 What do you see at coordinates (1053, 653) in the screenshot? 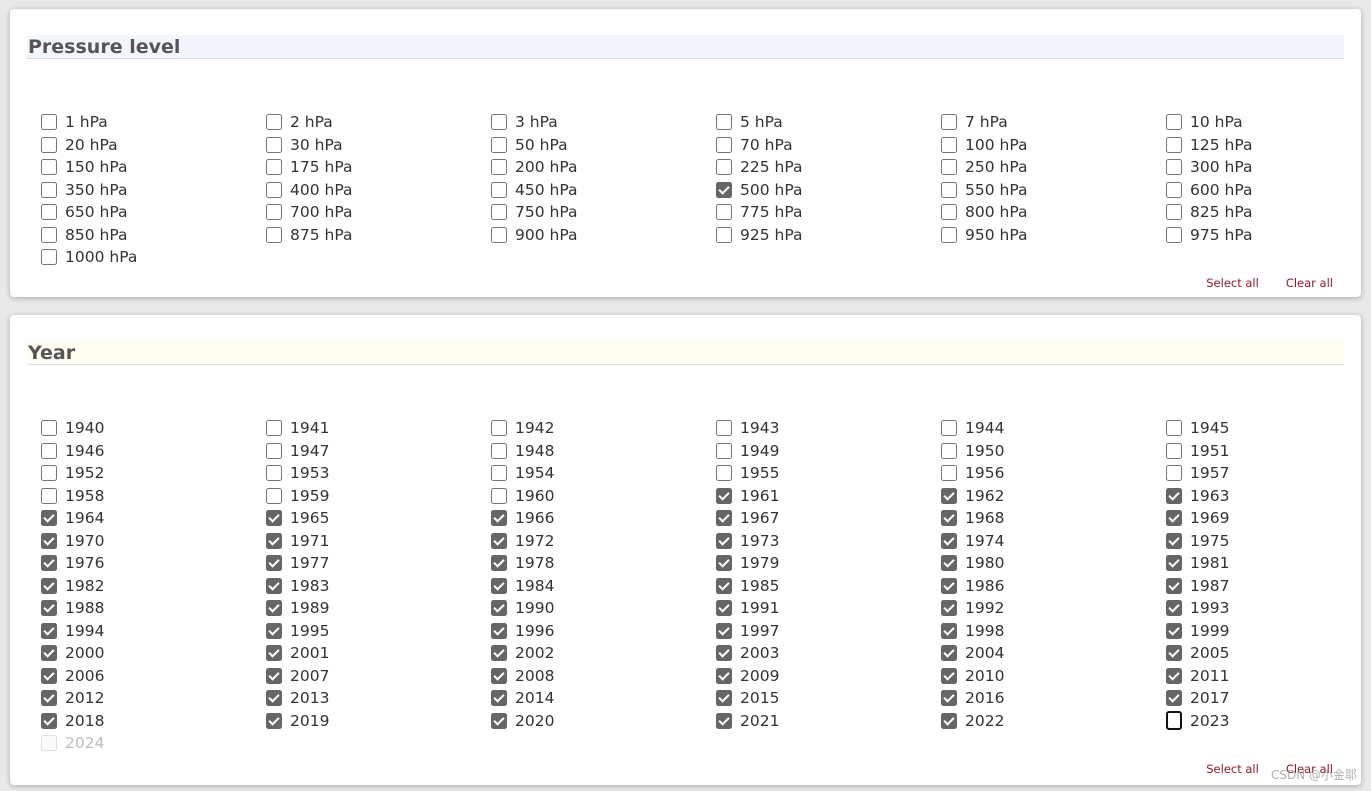
I see `year-option: 2004` at bounding box center [1053, 653].